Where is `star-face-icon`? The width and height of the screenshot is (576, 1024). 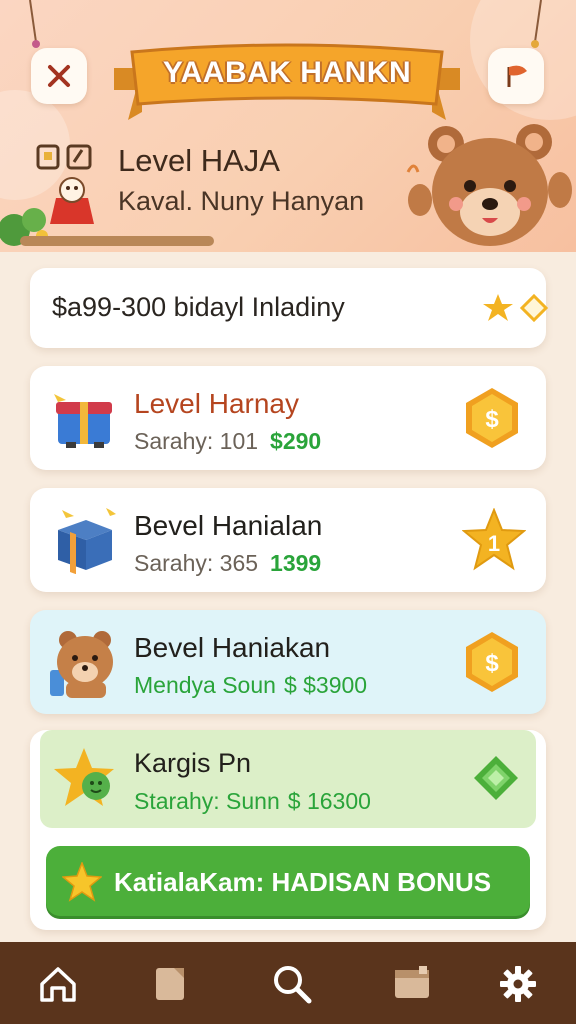
star-face-icon is located at coordinates (84, 777).